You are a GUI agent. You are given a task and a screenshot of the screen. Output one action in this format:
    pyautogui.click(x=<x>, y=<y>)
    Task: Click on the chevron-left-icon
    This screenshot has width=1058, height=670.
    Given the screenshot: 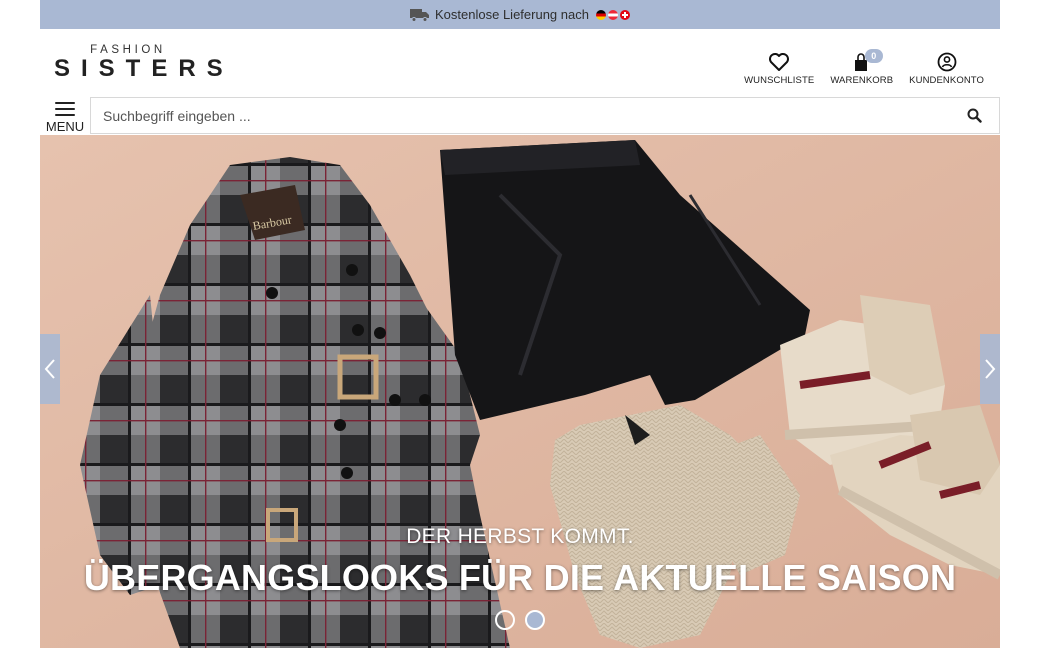 What is the action you would take?
    pyautogui.click(x=49, y=369)
    